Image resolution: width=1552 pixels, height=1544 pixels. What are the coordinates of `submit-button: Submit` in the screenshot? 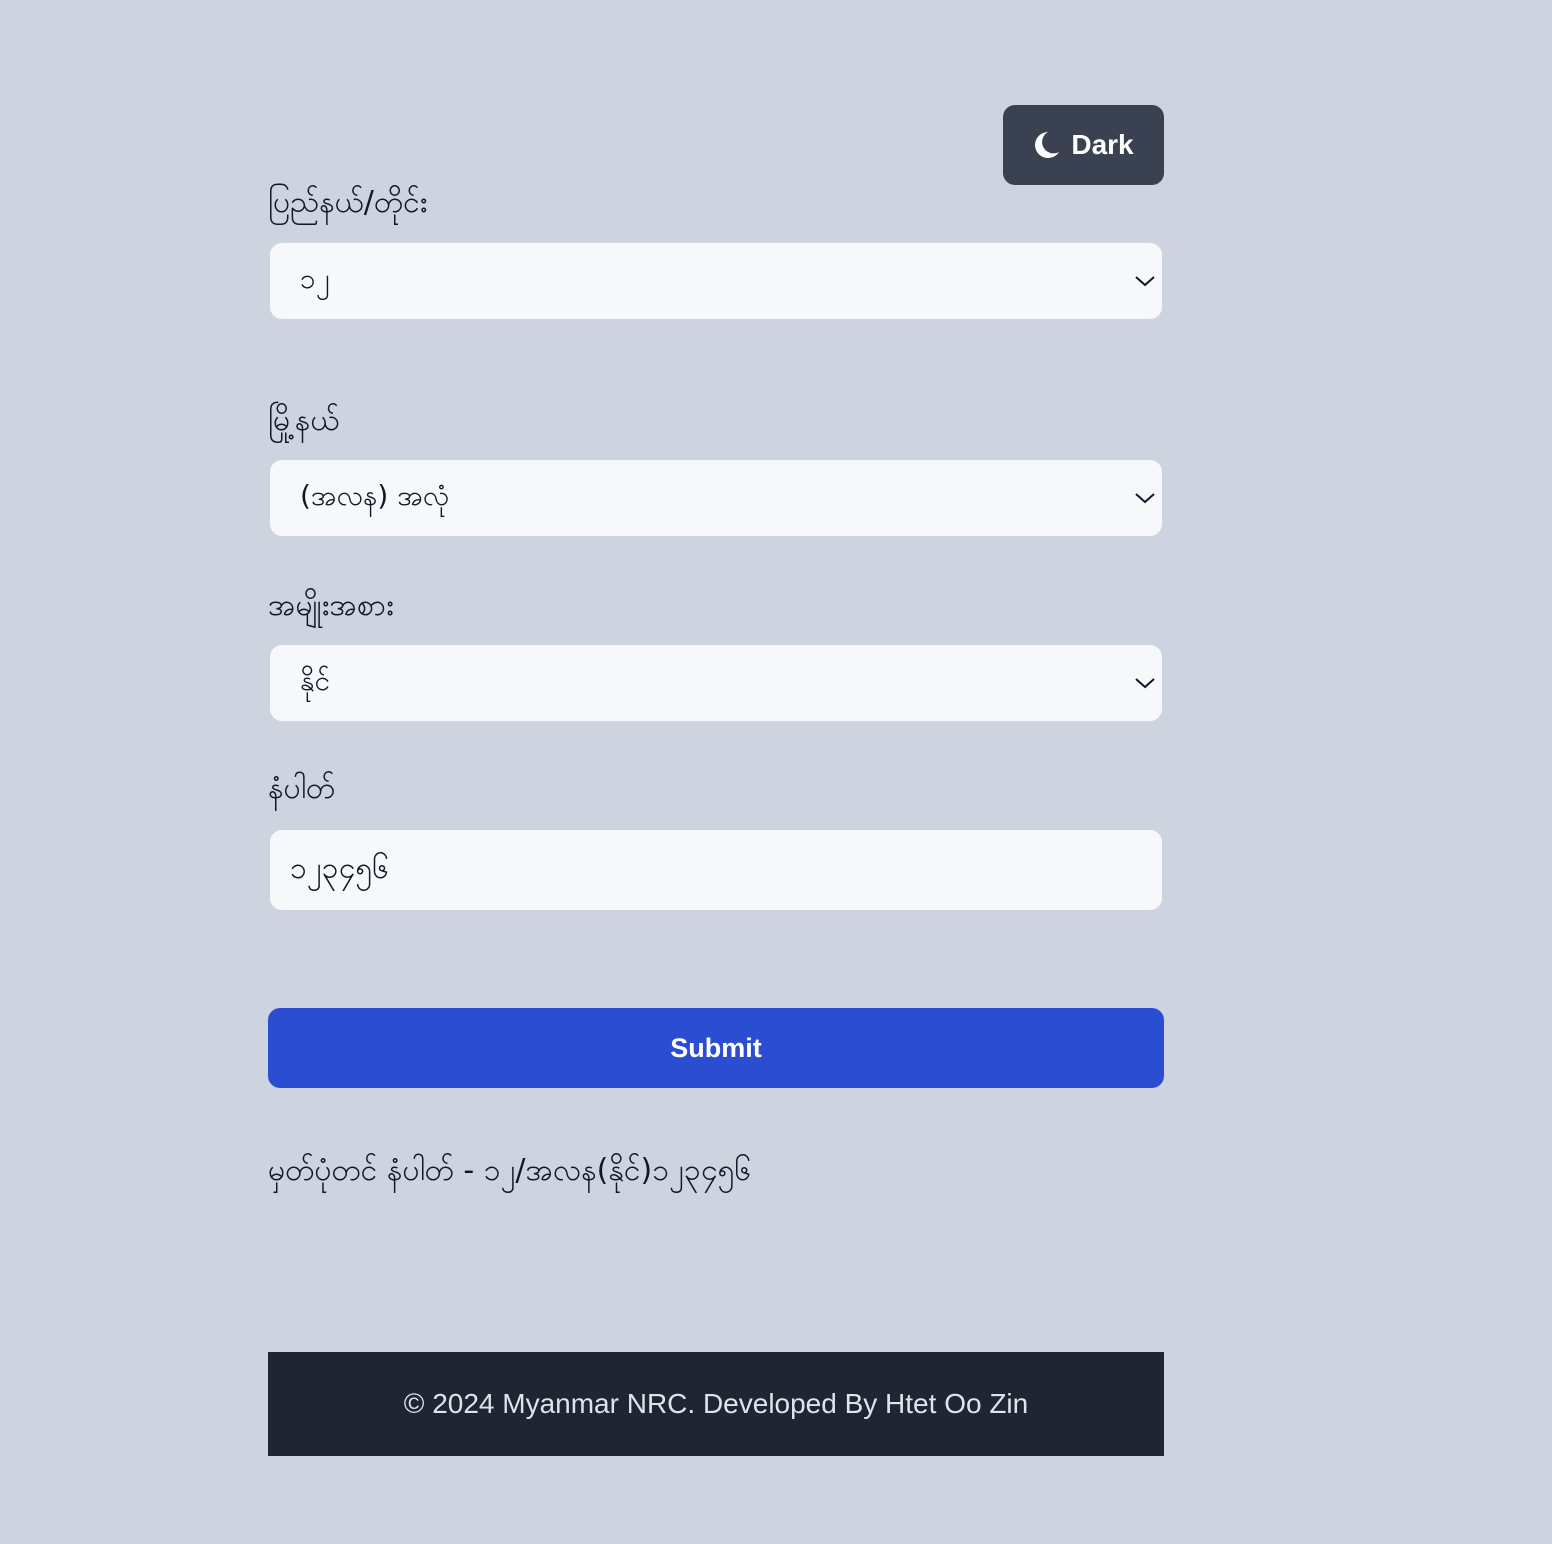 It's located at (716, 1048).